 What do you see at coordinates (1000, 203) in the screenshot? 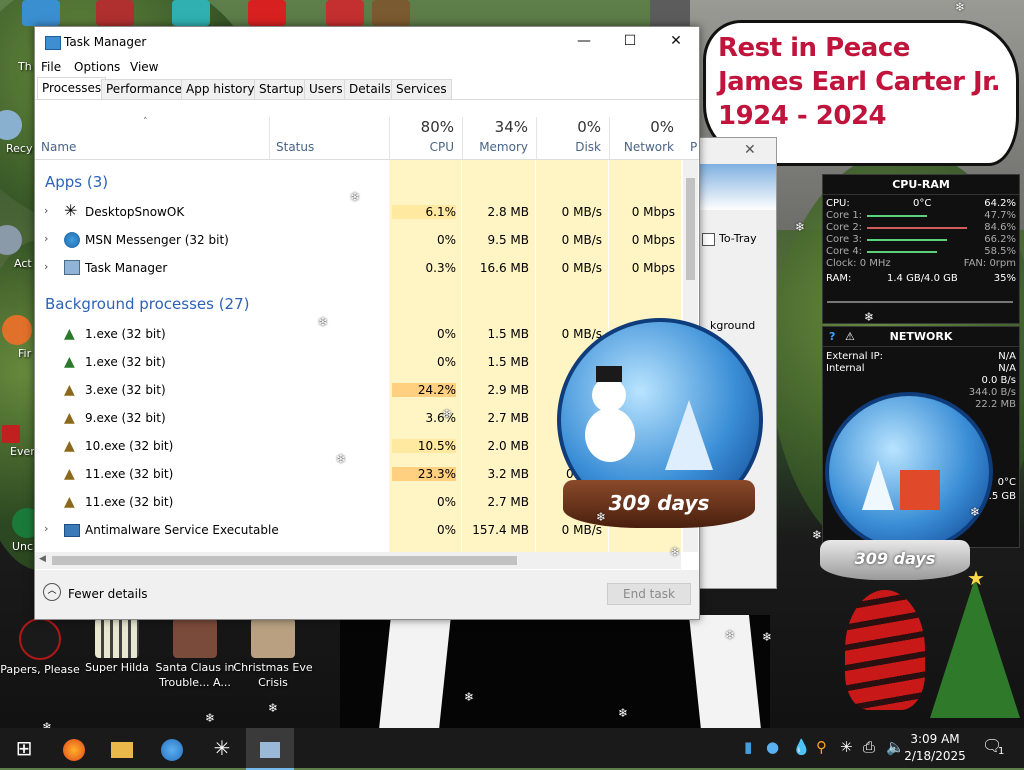
I see `cpu-pct: 64.2%` at bounding box center [1000, 203].